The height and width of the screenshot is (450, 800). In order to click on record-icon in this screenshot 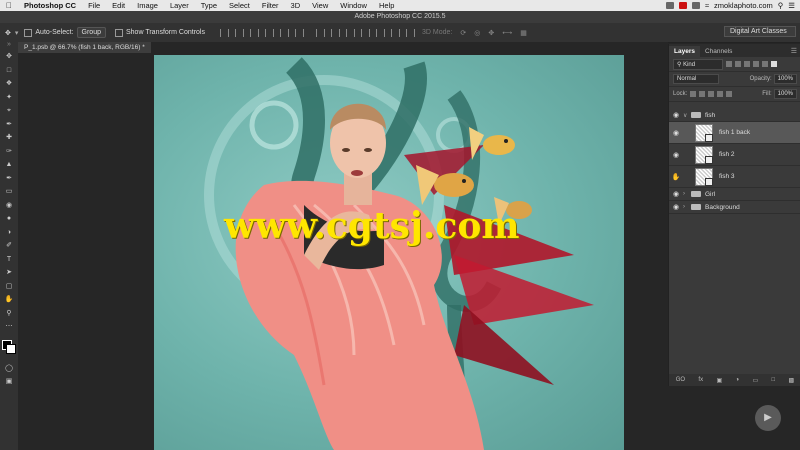, I will do `click(682, 5)`.